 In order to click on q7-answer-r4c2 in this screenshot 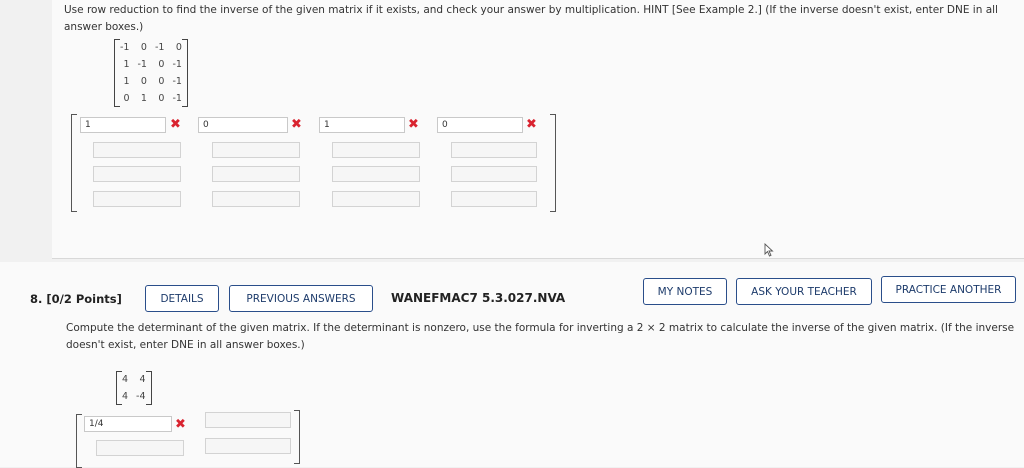, I will do `click(256, 199)`.